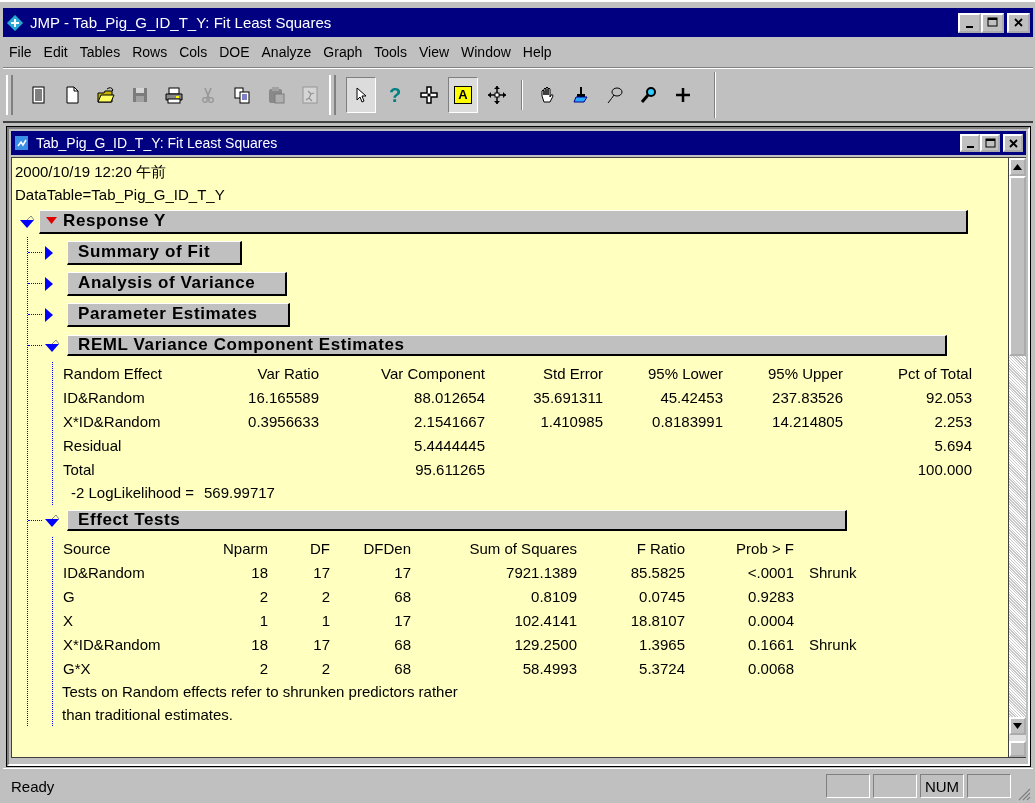 This screenshot has width=1035, height=803. I want to click on menu-item: Help, so click(539, 52).